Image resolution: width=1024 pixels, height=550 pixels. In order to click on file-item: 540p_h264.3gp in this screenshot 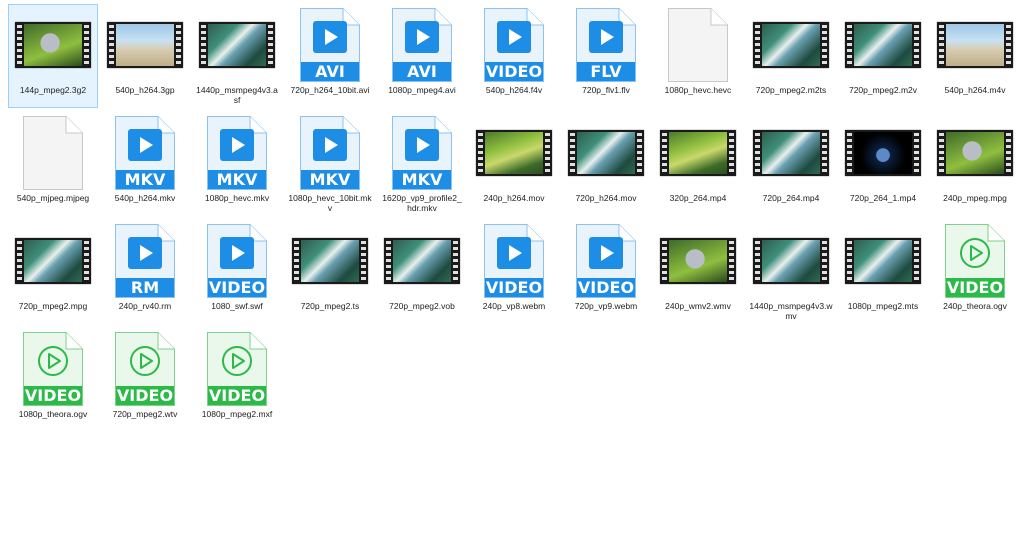, I will do `click(145, 56)`.